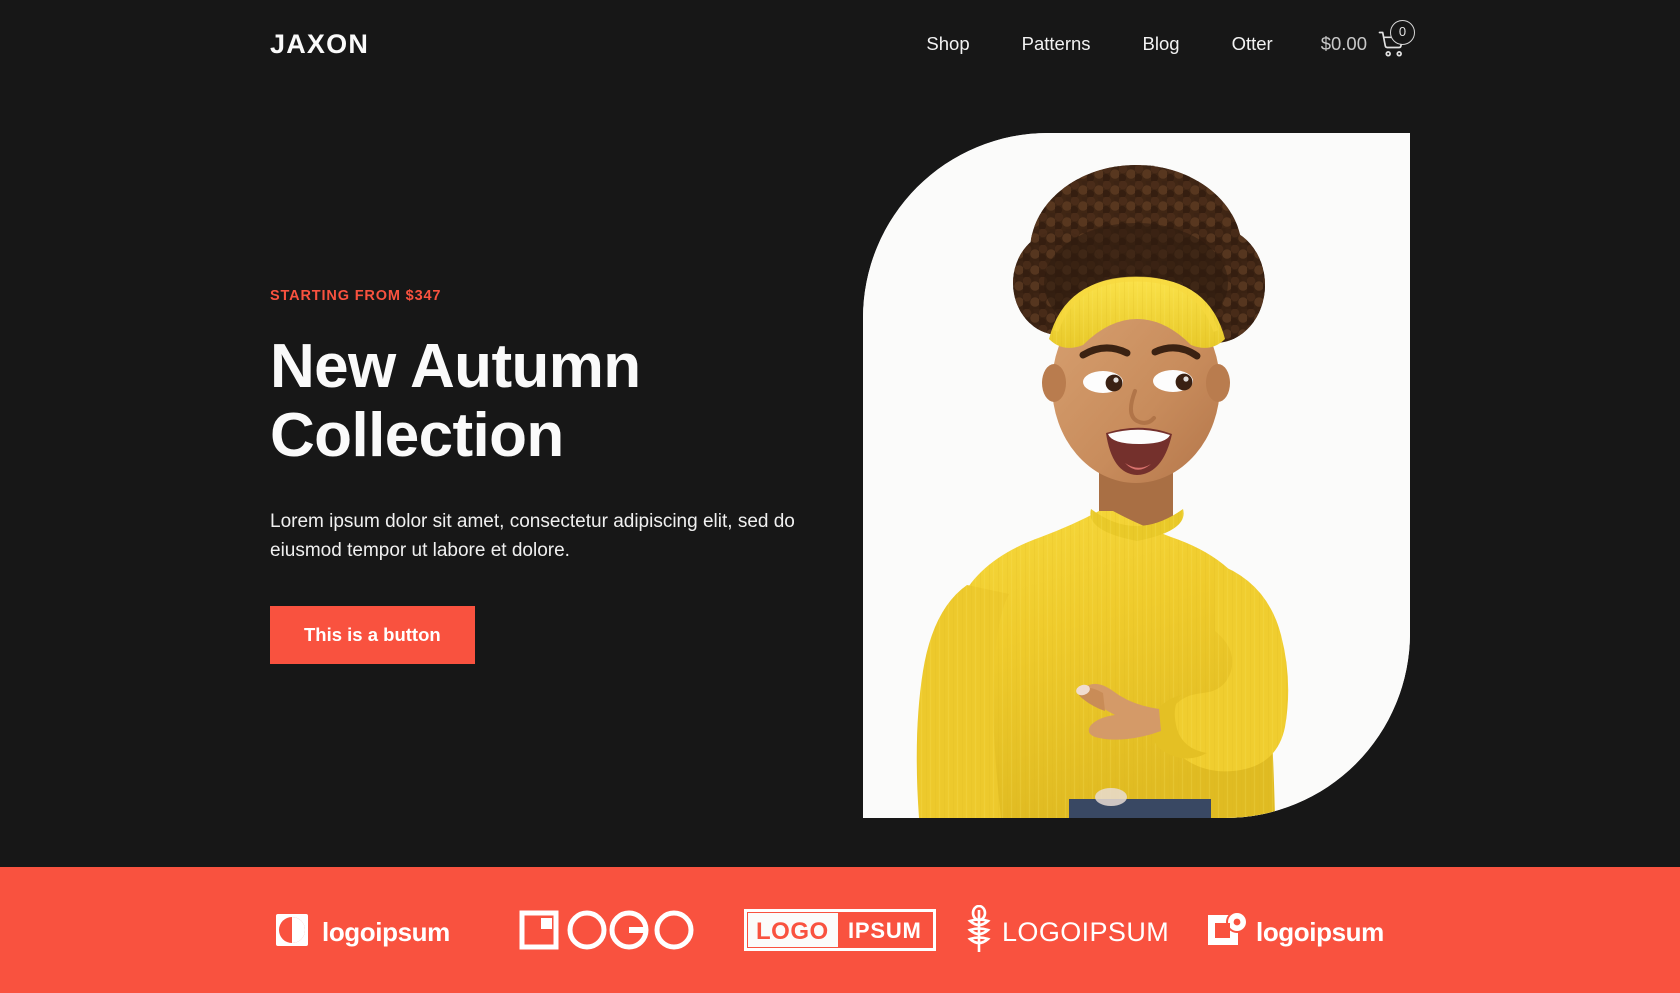 This screenshot has height=993, width=1680. I want to click on partner-logo-ipsum-boxed: LOGO IPSUM LOGO IPSUM, so click(840, 930).